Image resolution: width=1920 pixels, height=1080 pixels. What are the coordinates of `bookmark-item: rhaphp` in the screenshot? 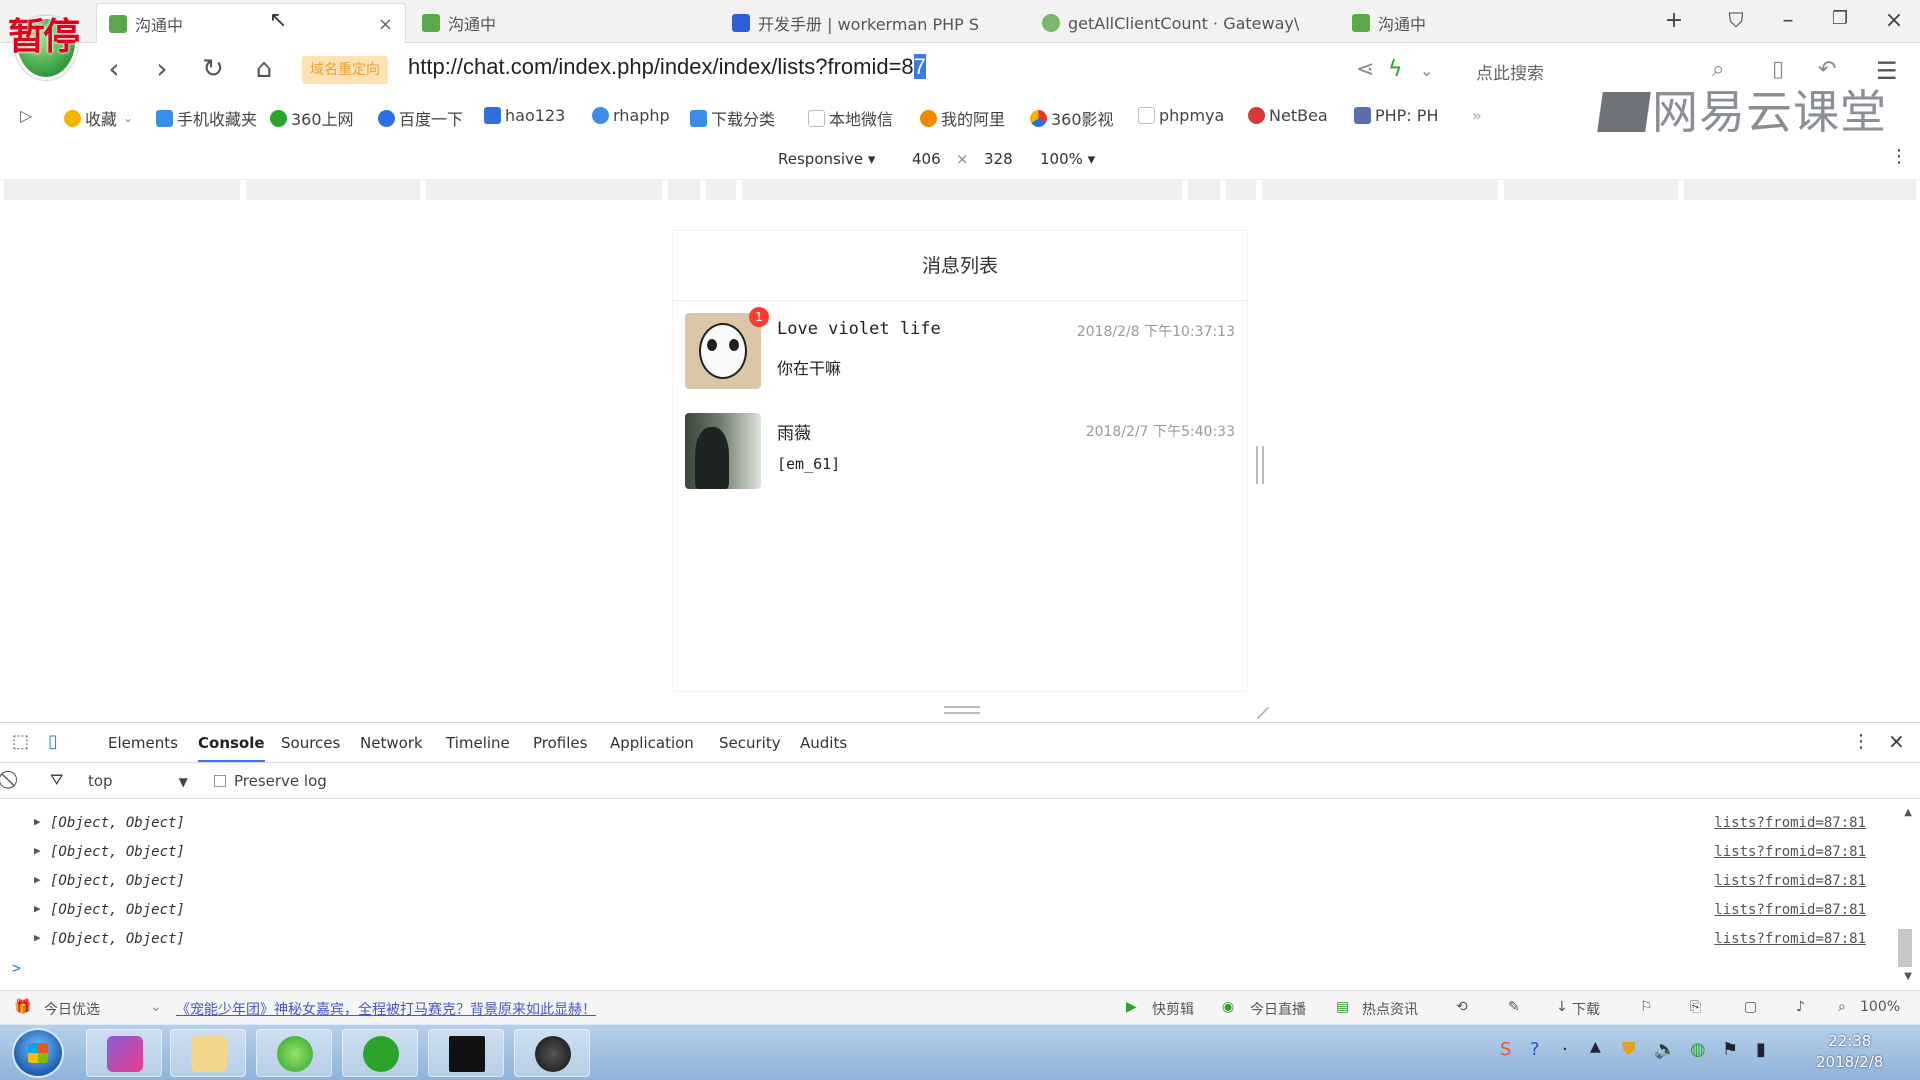 It's located at (631, 115).